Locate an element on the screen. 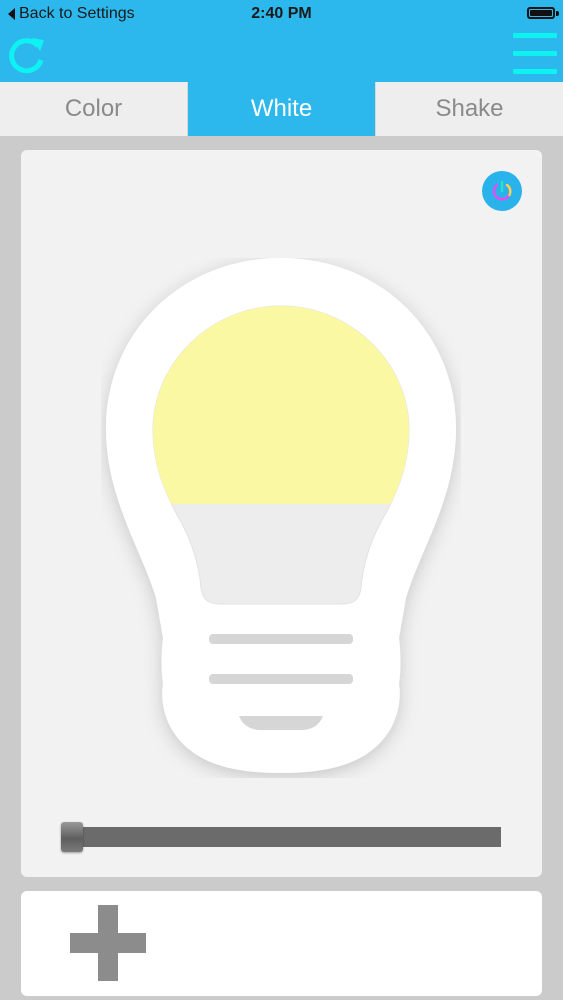 The image size is (563, 1000). slider-track is located at coordinates (286, 837).